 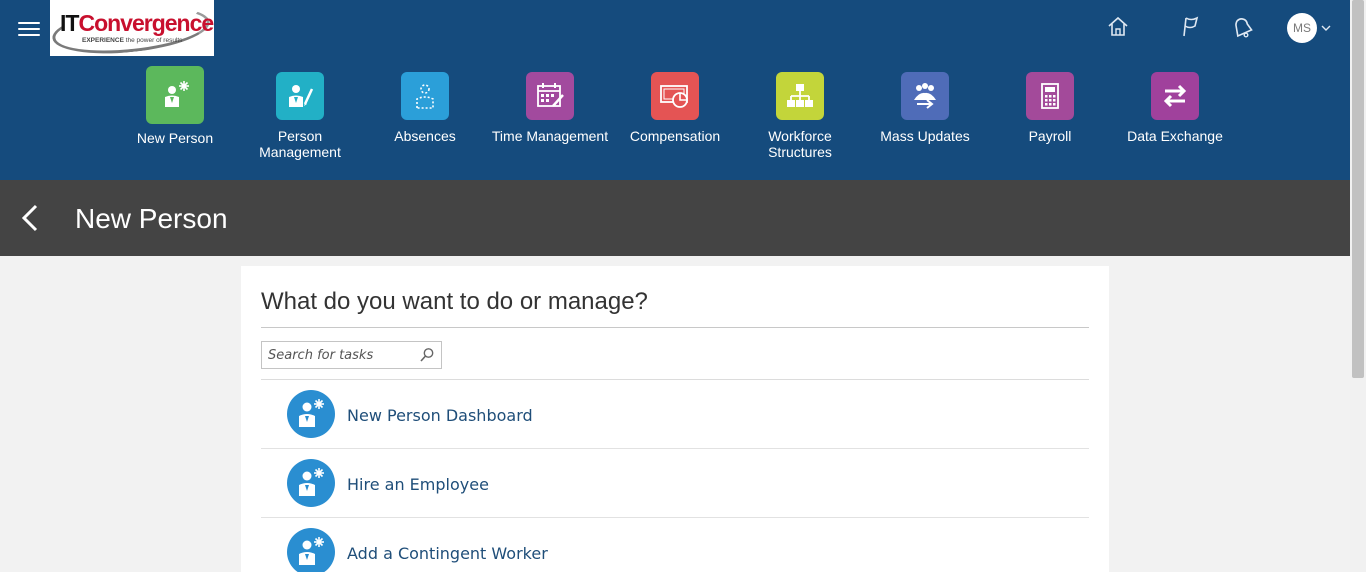 What do you see at coordinates (300, 144) in the screenshot?
I see `app-label: Person Management` at bounding box center [300, 144].